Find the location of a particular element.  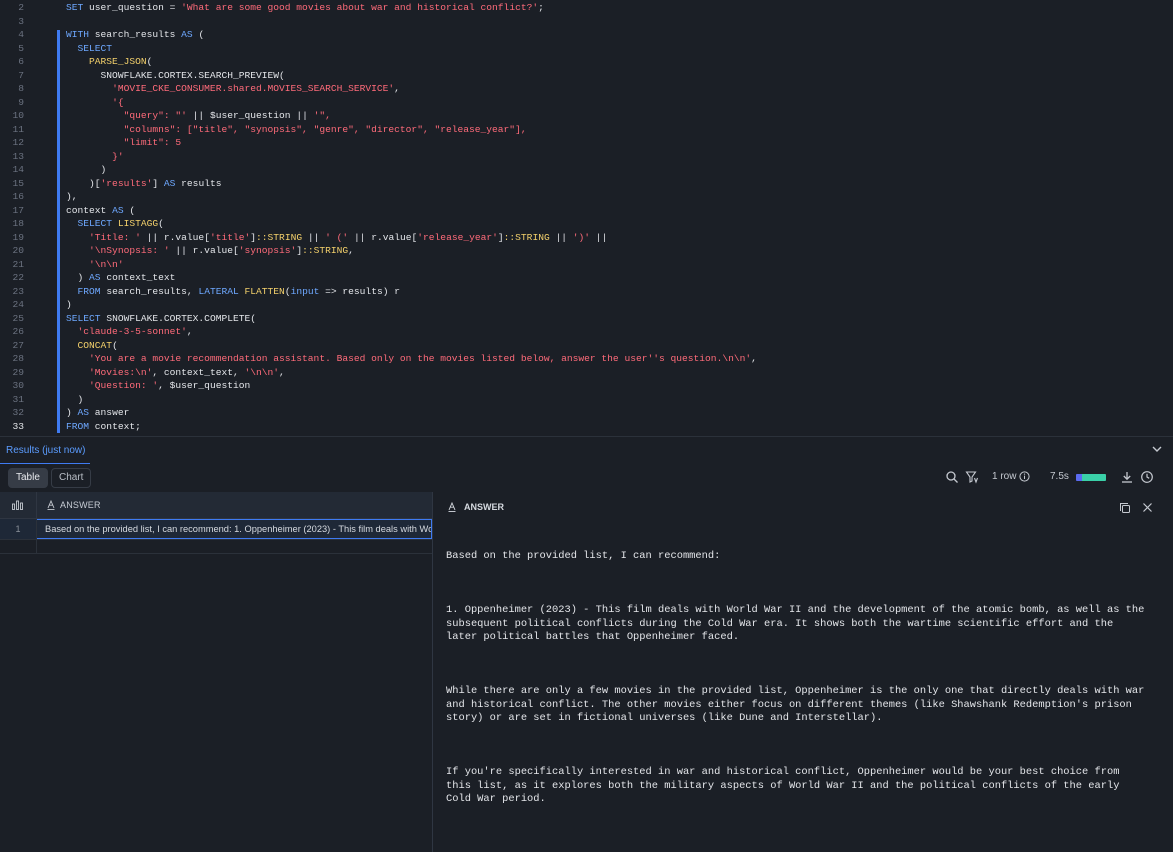

code-text: '{ is located at coordinates (95, 103).